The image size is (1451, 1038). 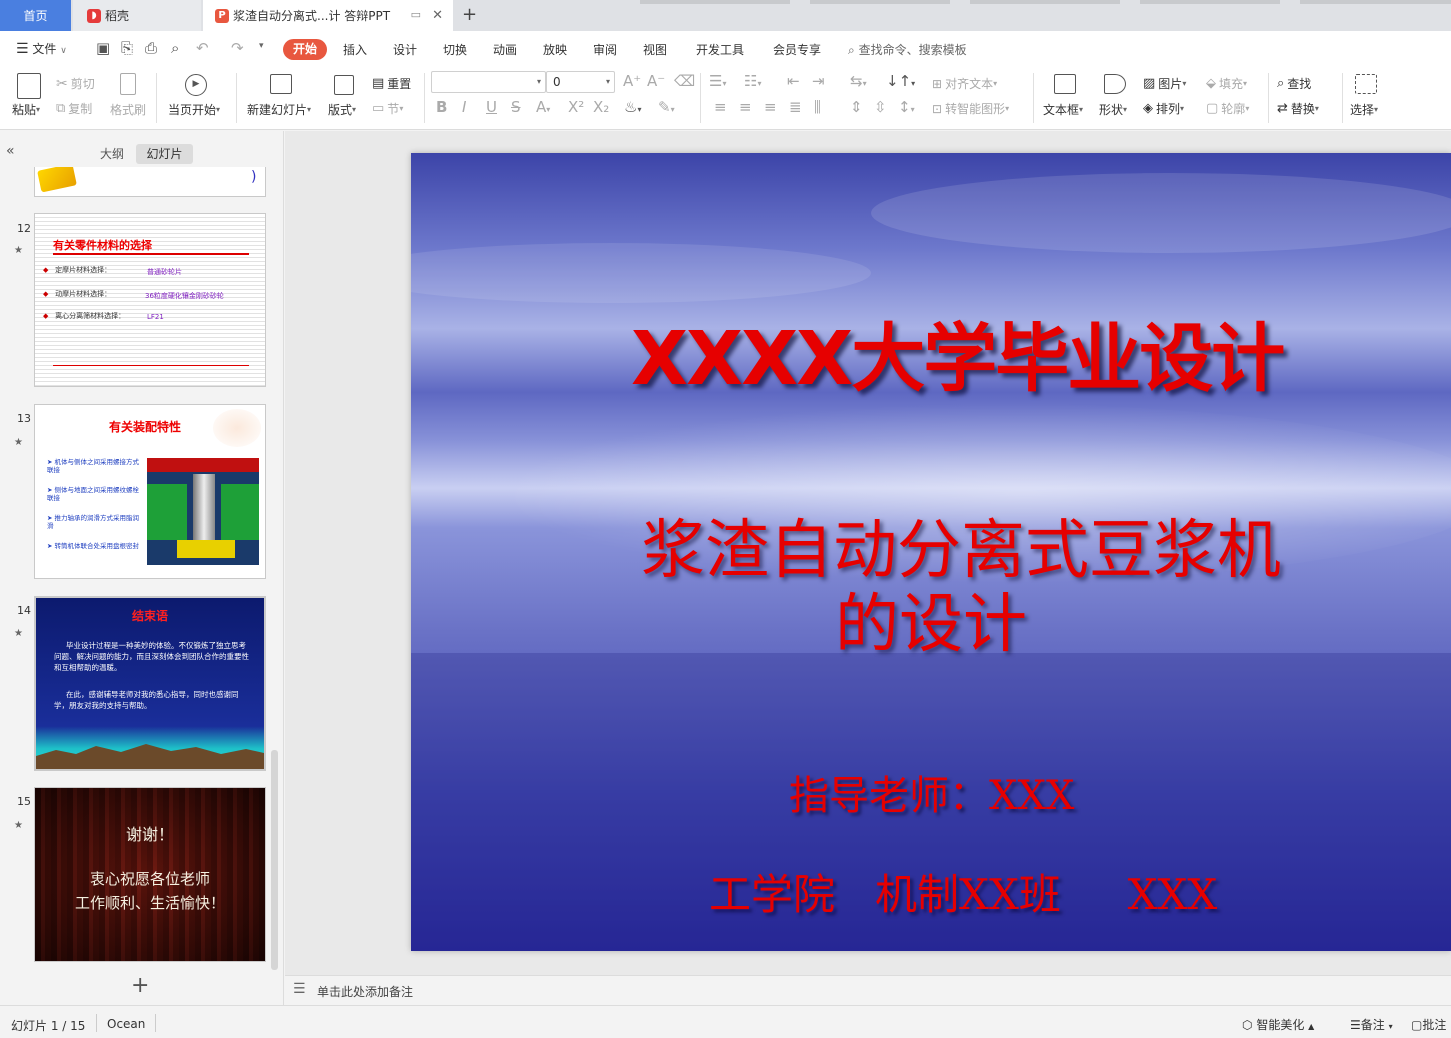 I want to click on format-painter-icon, so click(x=128, y=84).